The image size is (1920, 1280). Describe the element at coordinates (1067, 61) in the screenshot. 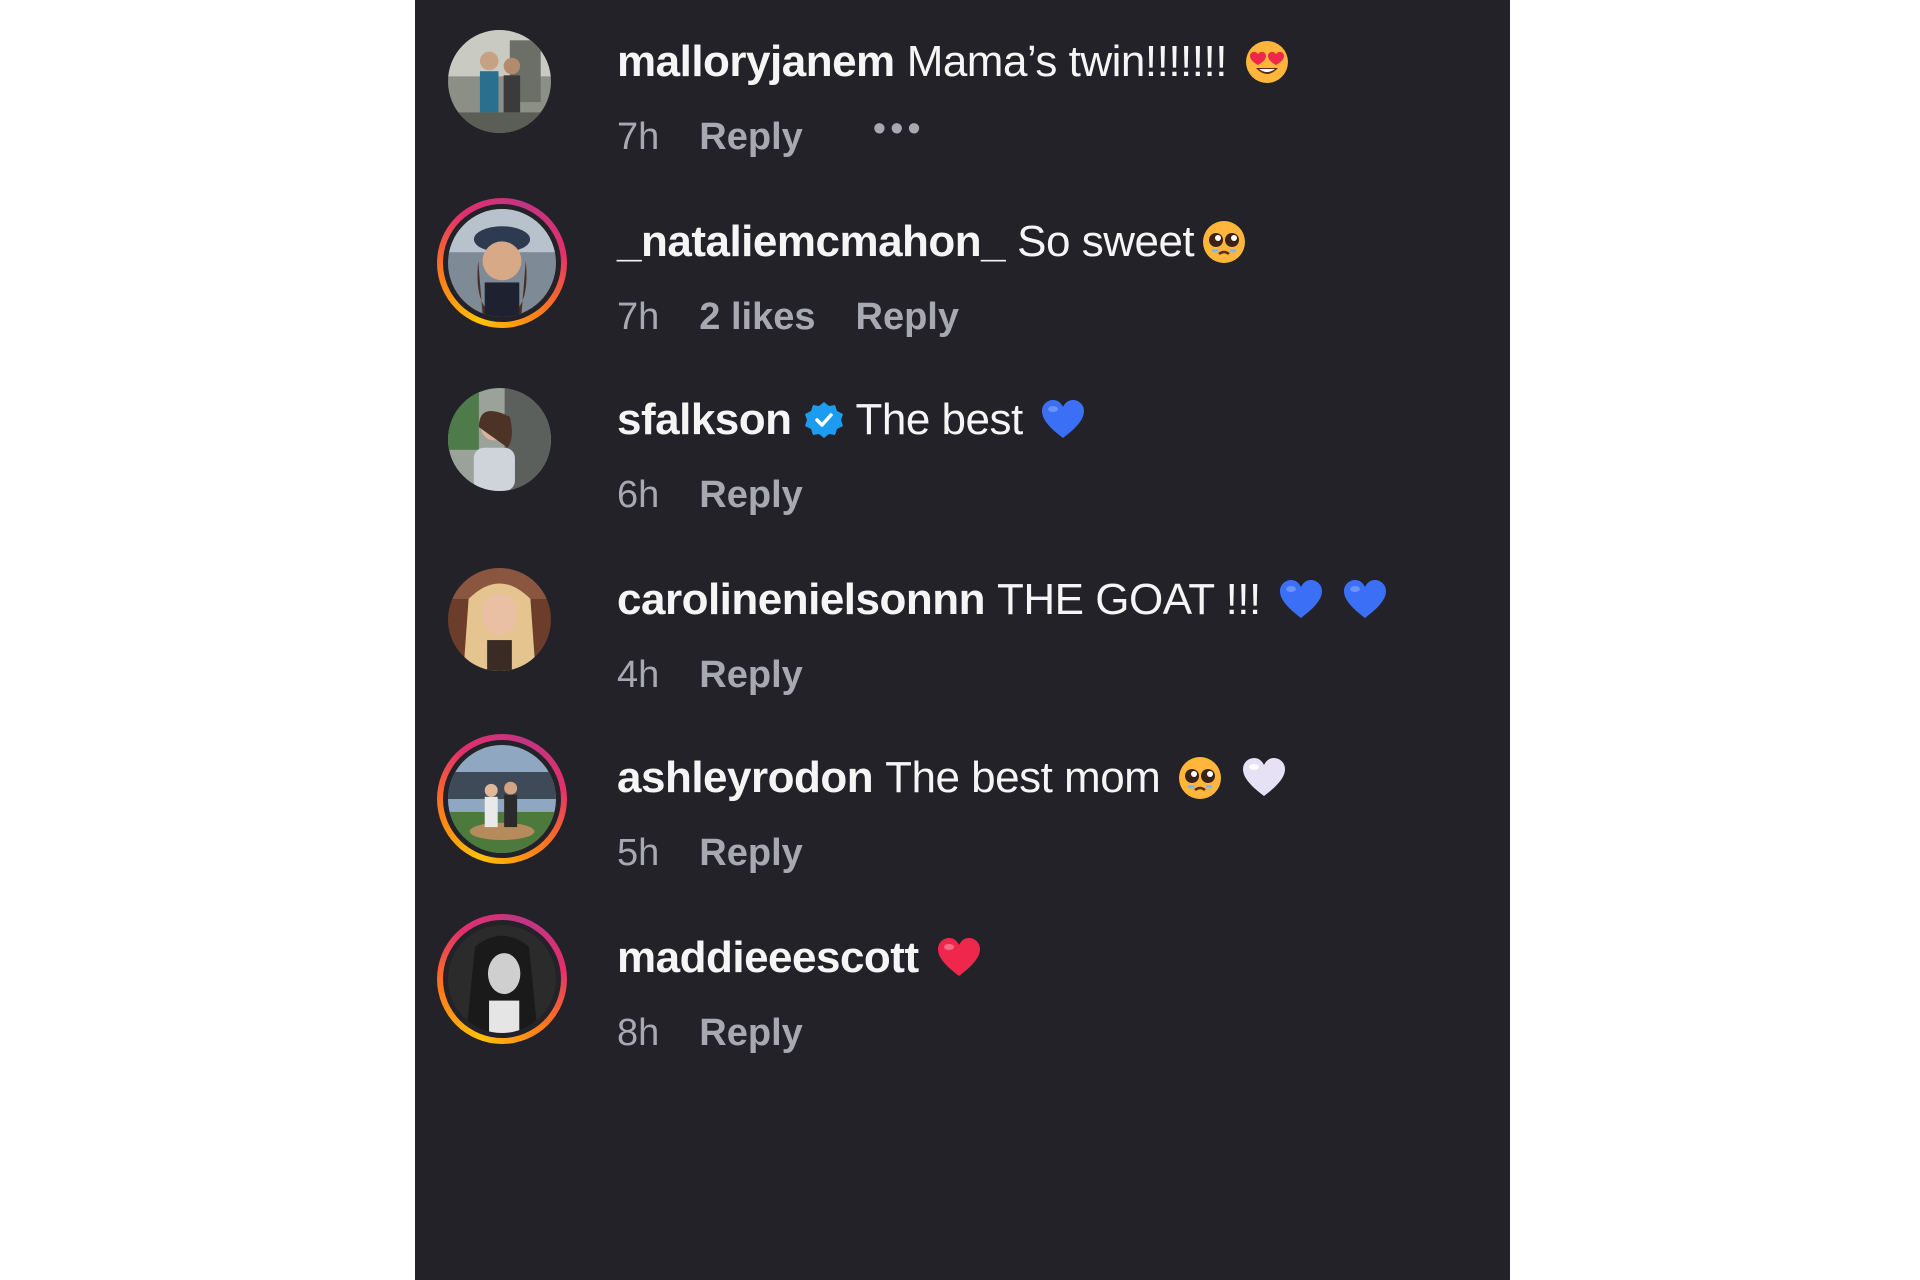

I see `comment-text: Mama’s twin!!!!!!!` at that location.